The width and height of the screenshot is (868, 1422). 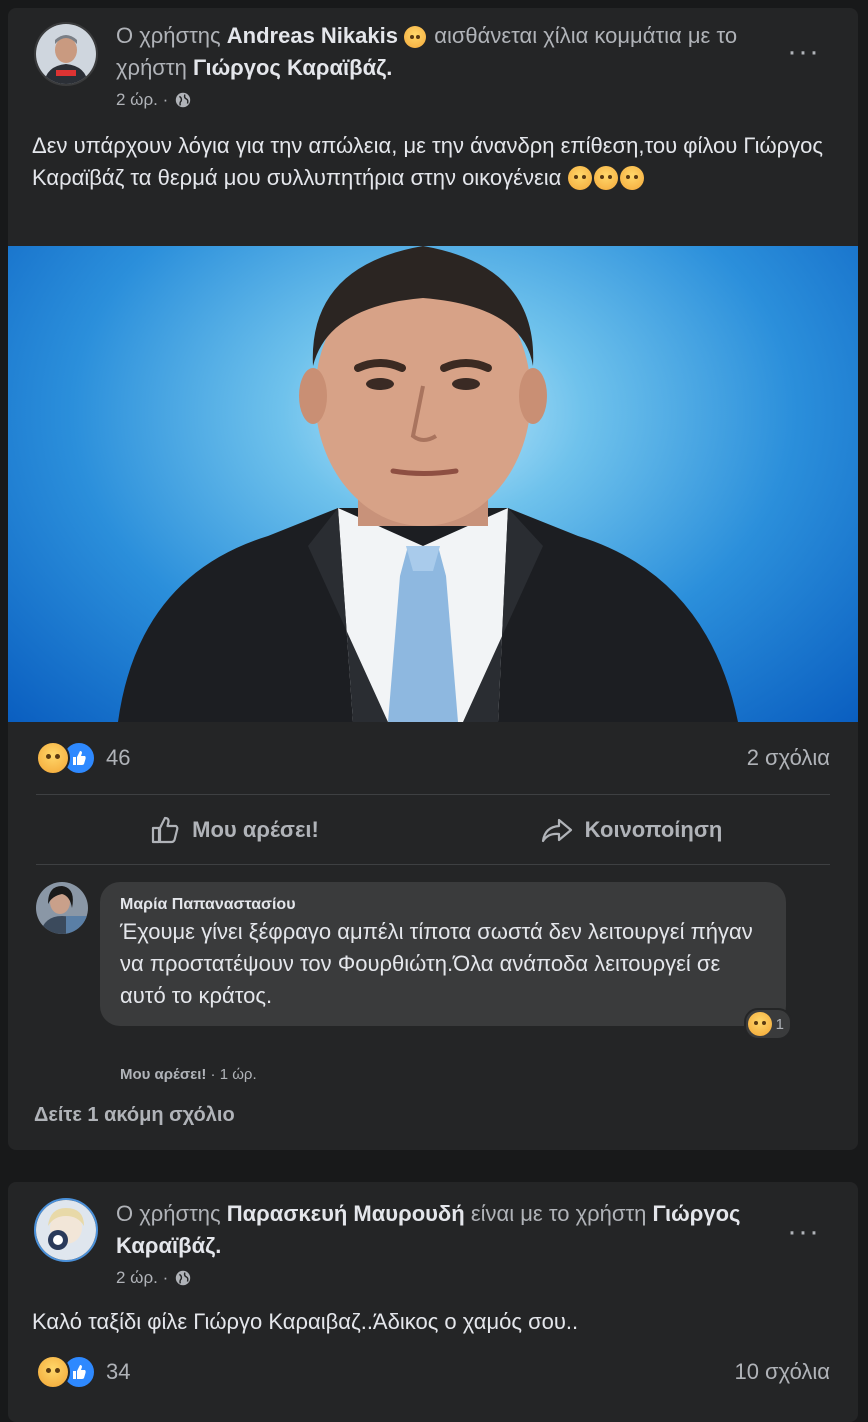 I want to click on share-button: Κοινοποίηση, so click(x=631, y=830).